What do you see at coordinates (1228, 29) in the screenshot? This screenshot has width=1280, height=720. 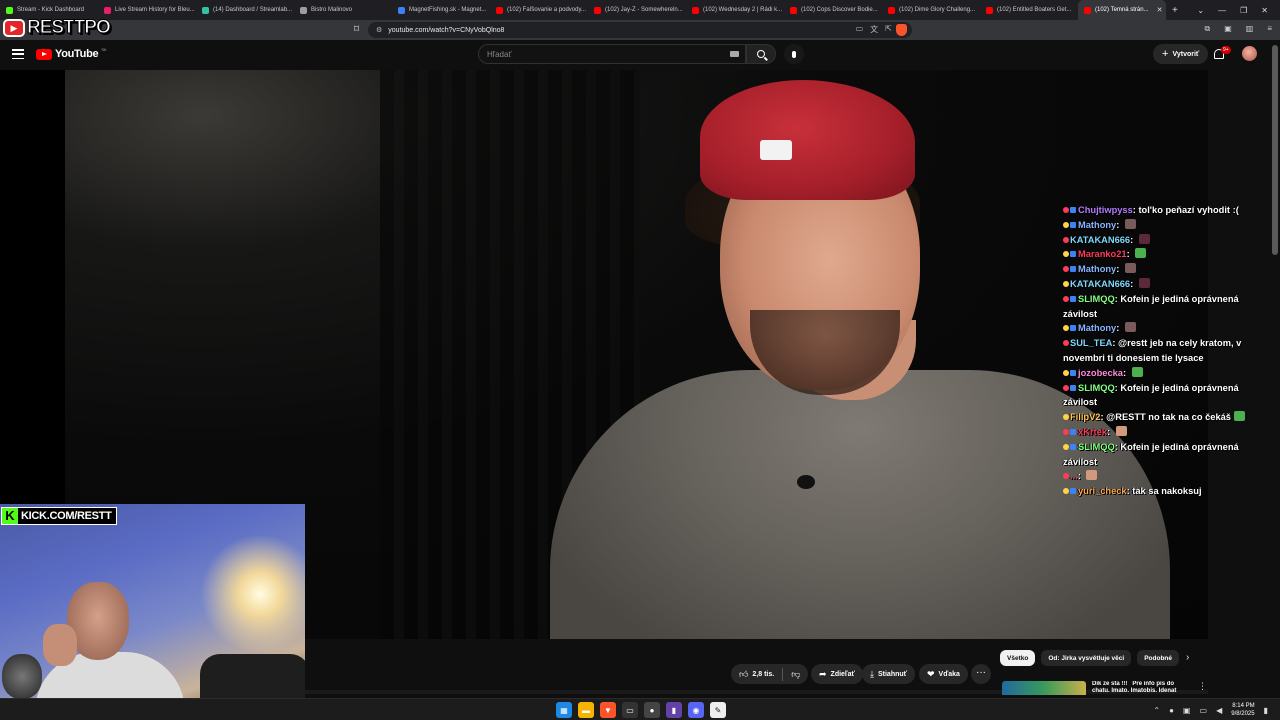 I see `wallet-icon: ▣` at bounding box center [1228, 29].